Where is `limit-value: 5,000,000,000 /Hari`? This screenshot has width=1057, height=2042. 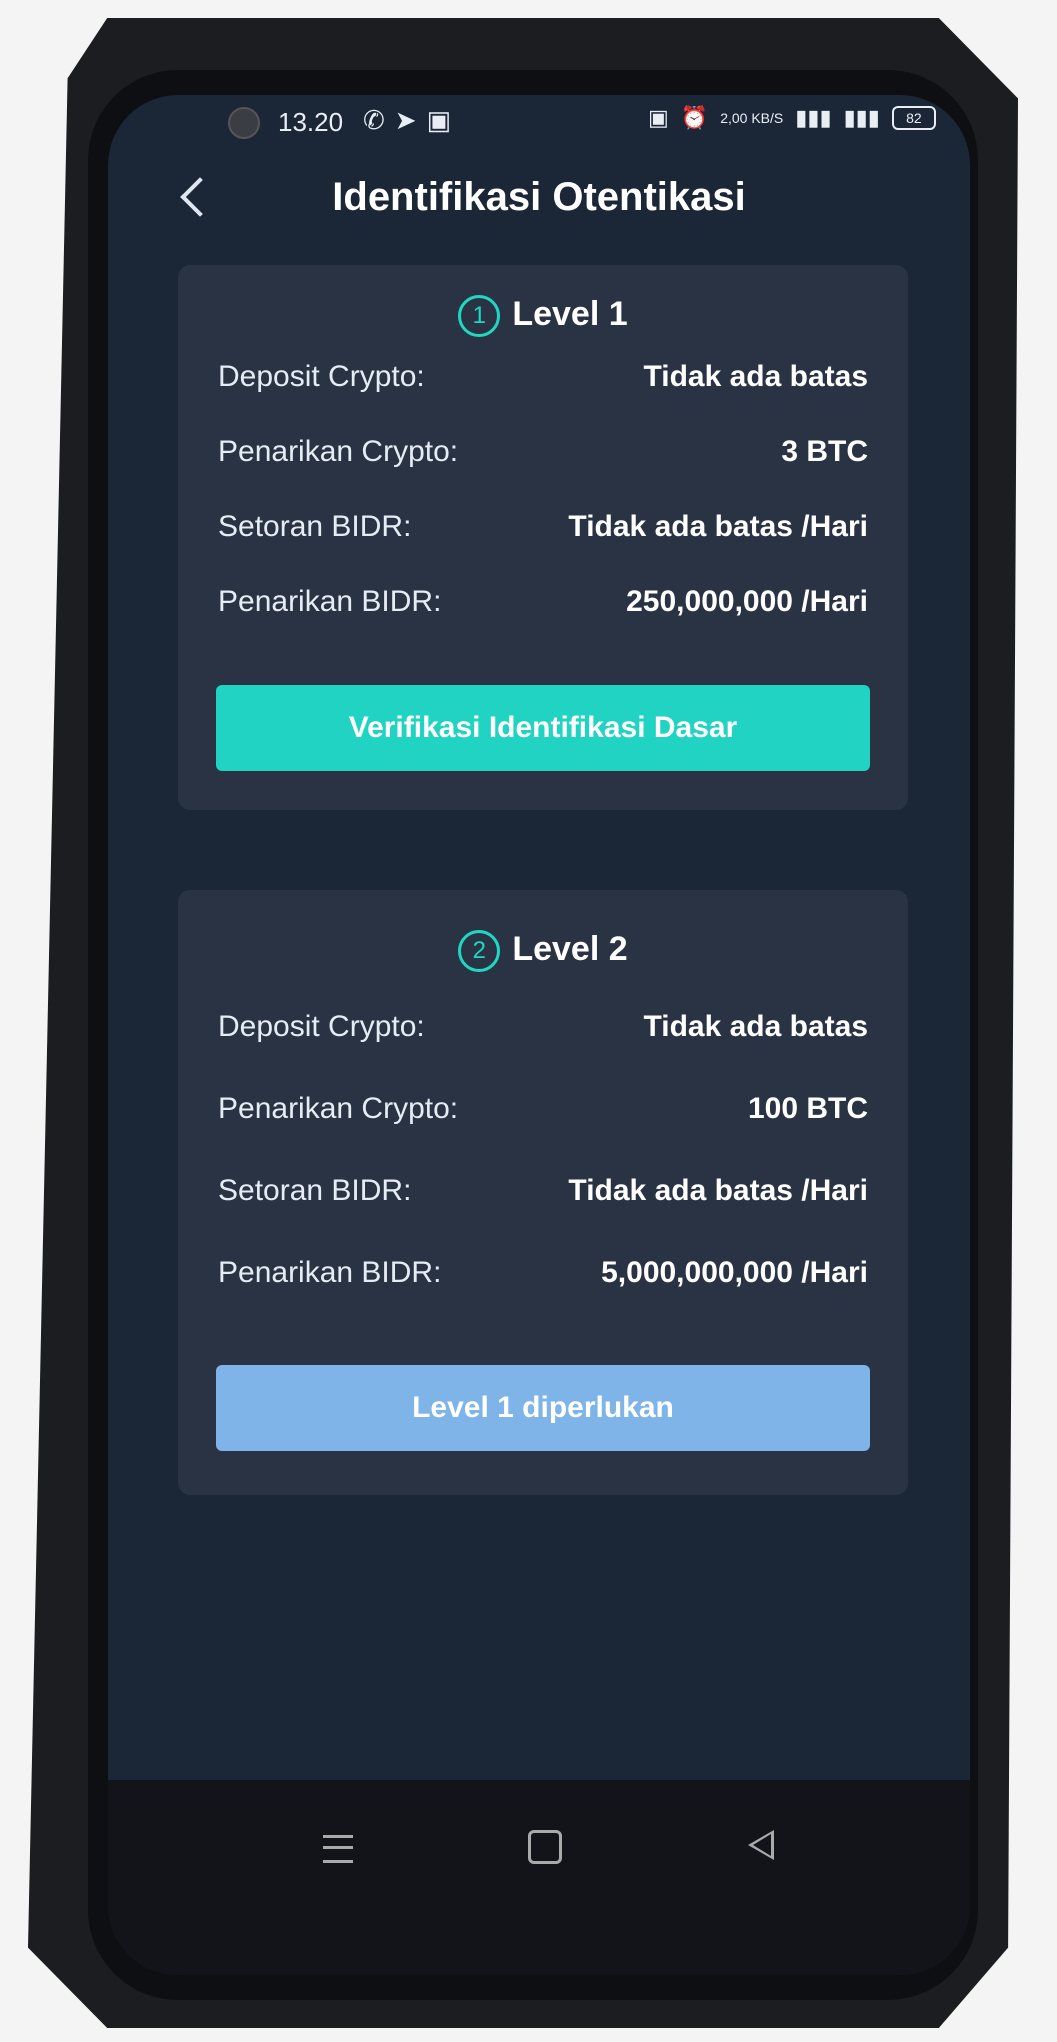 limit-value: 5,000,000,000 /Hari is located at coordinates (734, 1272).